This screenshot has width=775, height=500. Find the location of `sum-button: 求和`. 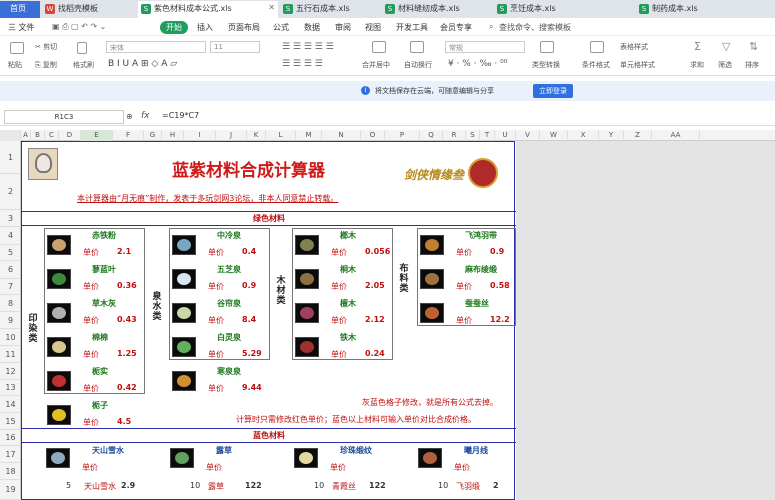

sum-button: 求和 is located at coordinates (697, 65).